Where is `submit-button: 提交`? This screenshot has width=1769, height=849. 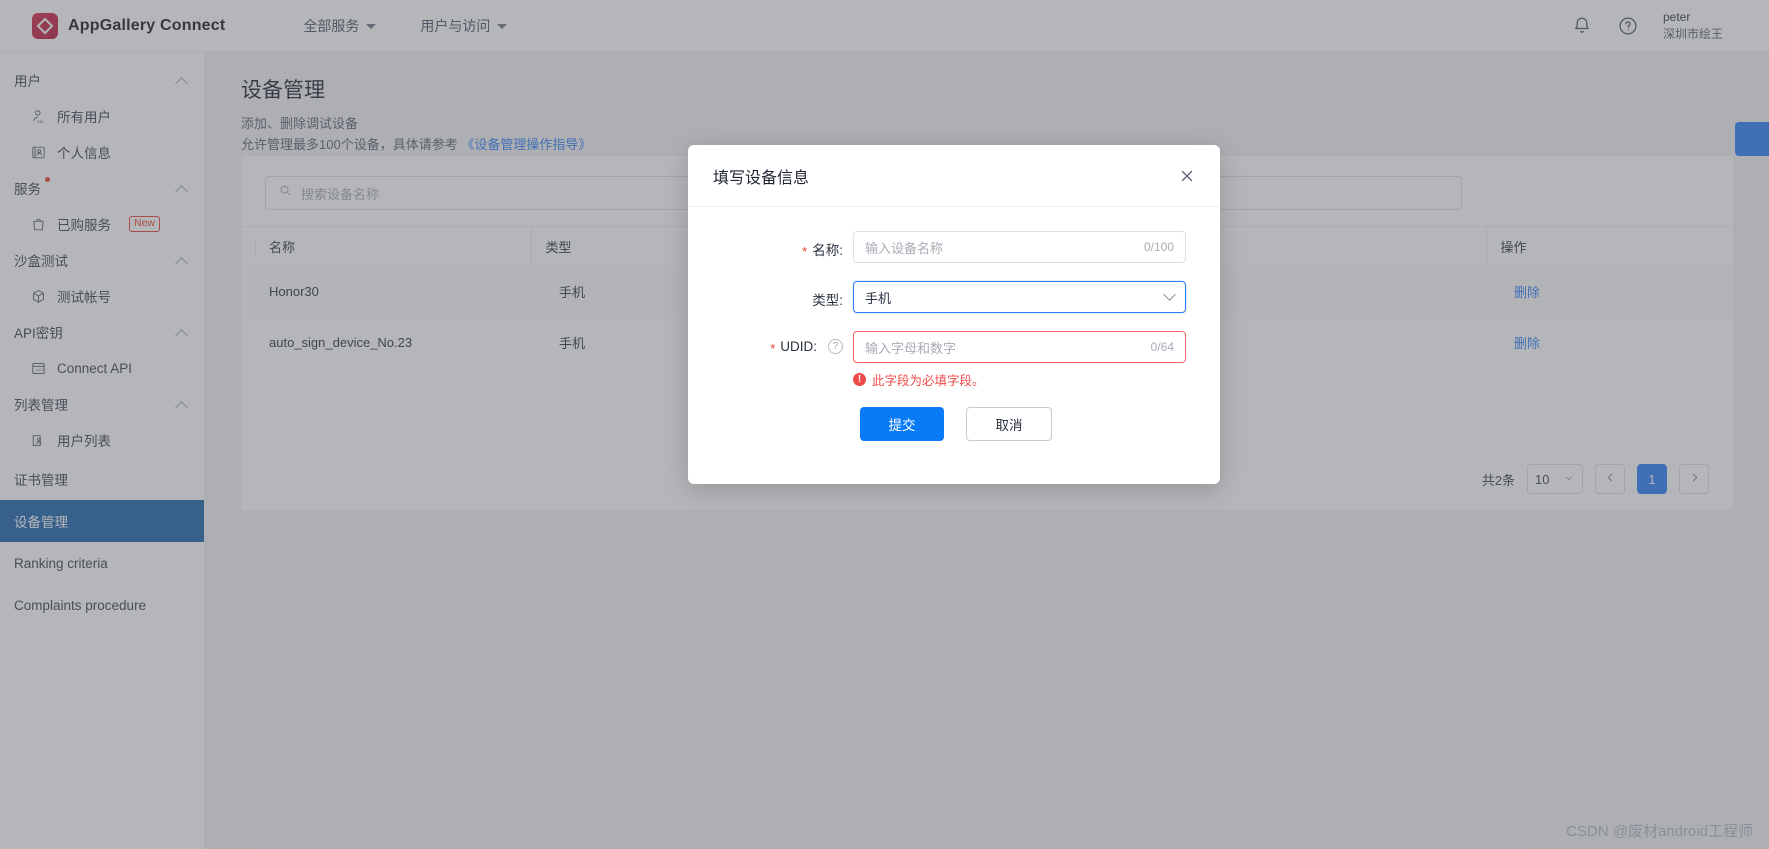 submit-button: 提交 is located at coordinates (902, 424).